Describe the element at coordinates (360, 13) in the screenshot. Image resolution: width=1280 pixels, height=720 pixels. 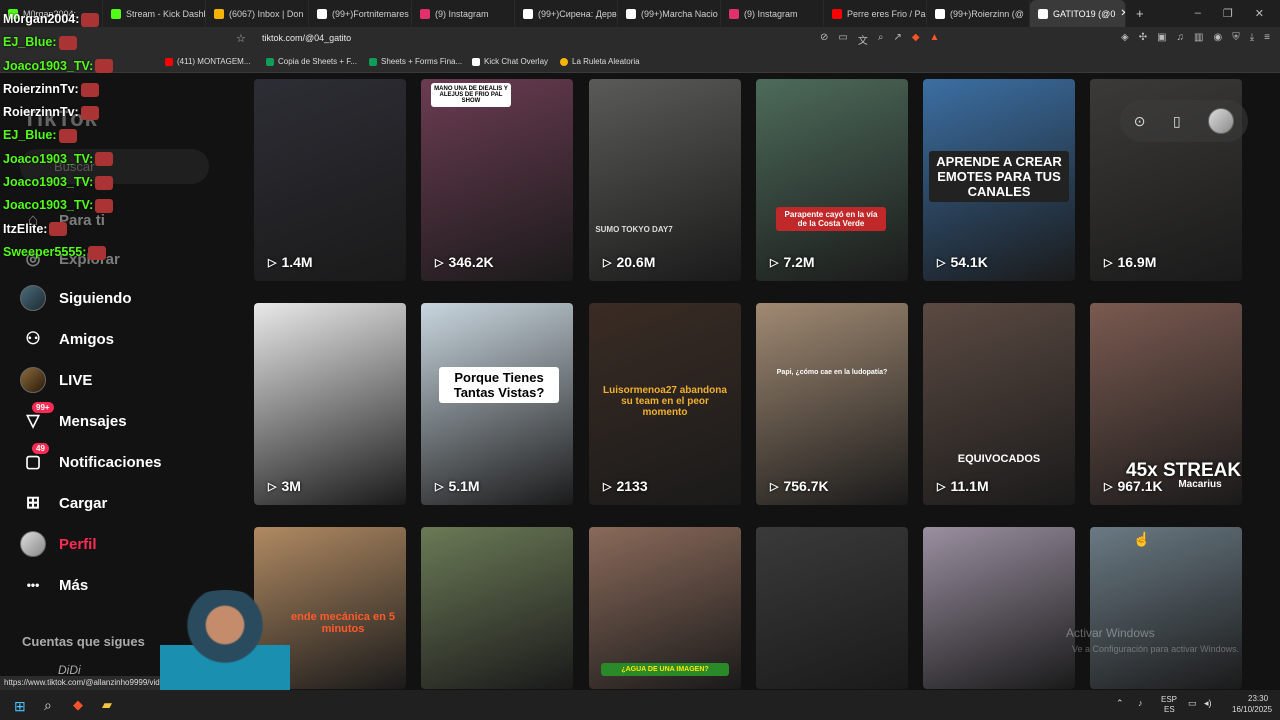
I see `browser-tab: (99+)Fortnitemares` at that location.